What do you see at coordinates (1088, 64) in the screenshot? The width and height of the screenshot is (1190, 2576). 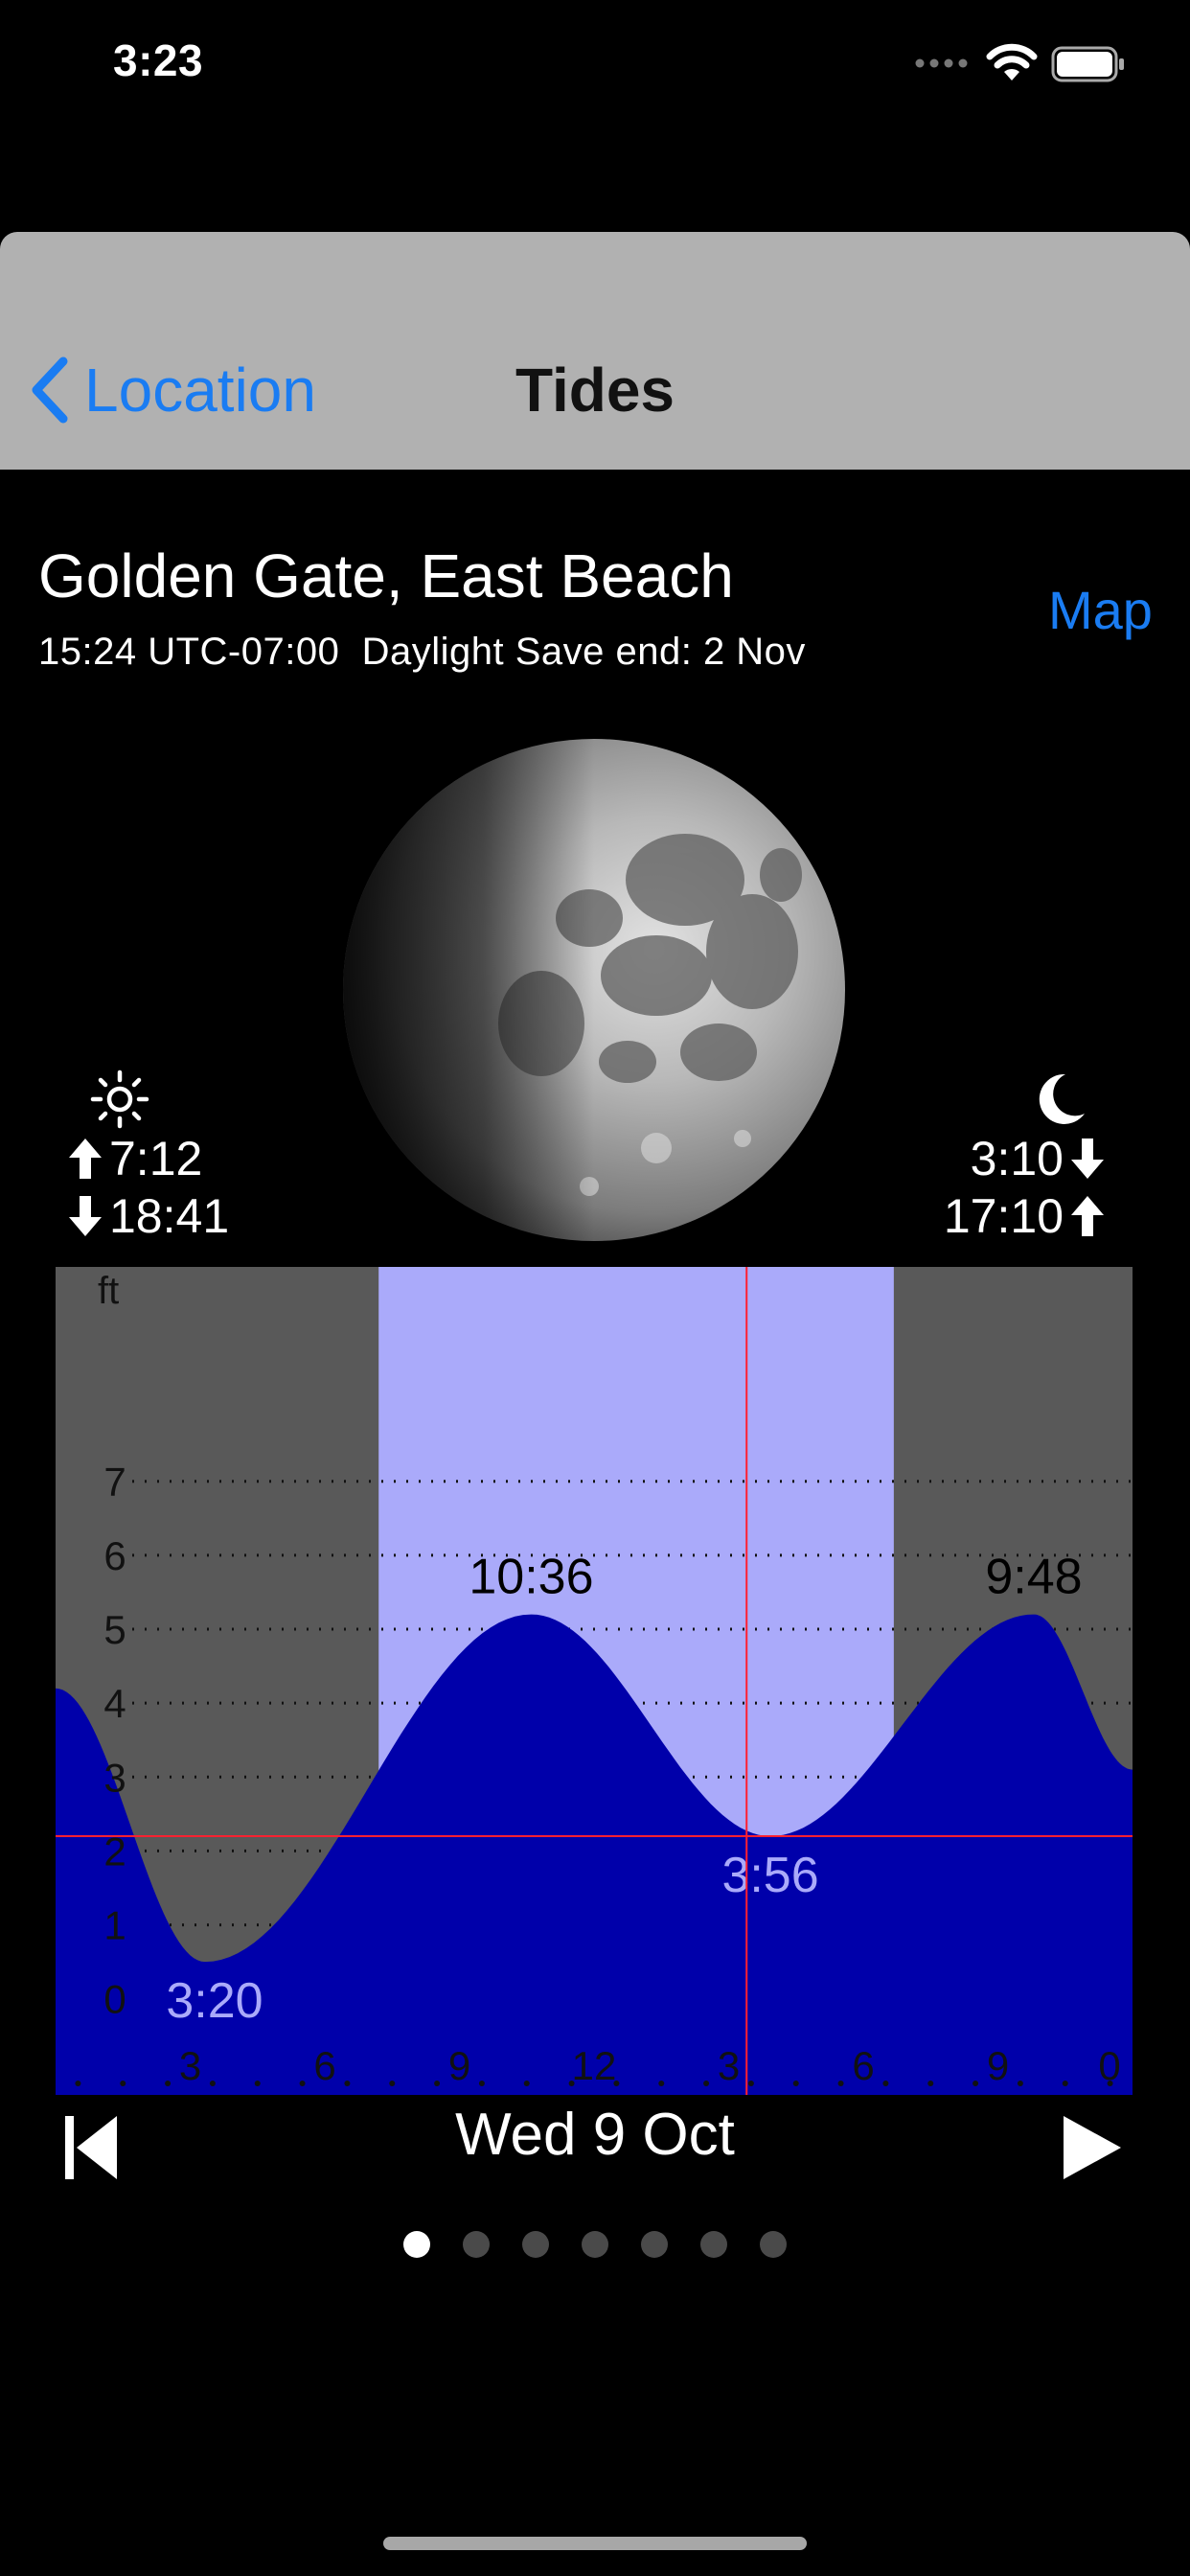 I see `battery-icon` at bounding box center [1088, 64].